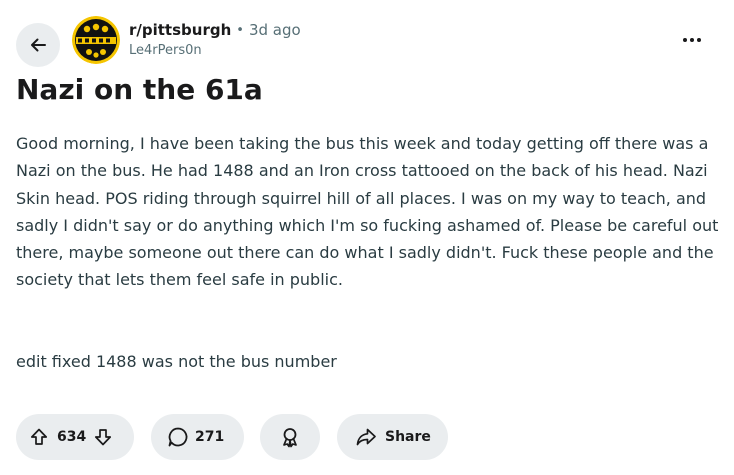 This screenshot has width=734, height=475. I want to click on vote-bar: 634, so click(75, 437).